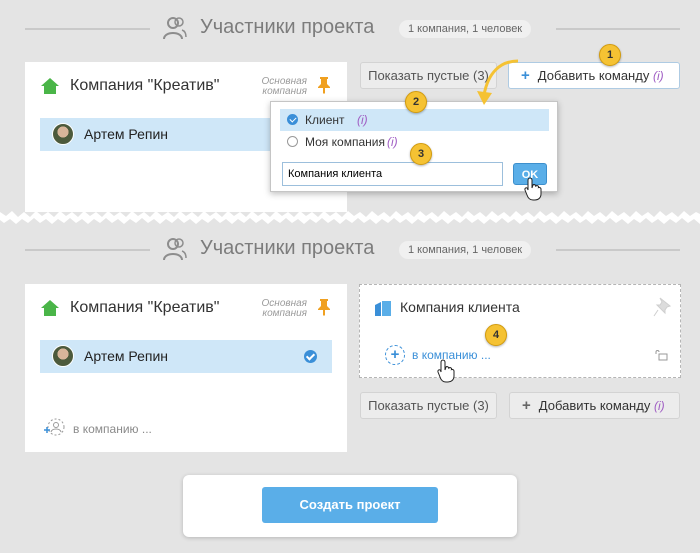  Describe the element at coordinates (496, 335) in the screenshot. I see `step-marker-4: 4` at that location.